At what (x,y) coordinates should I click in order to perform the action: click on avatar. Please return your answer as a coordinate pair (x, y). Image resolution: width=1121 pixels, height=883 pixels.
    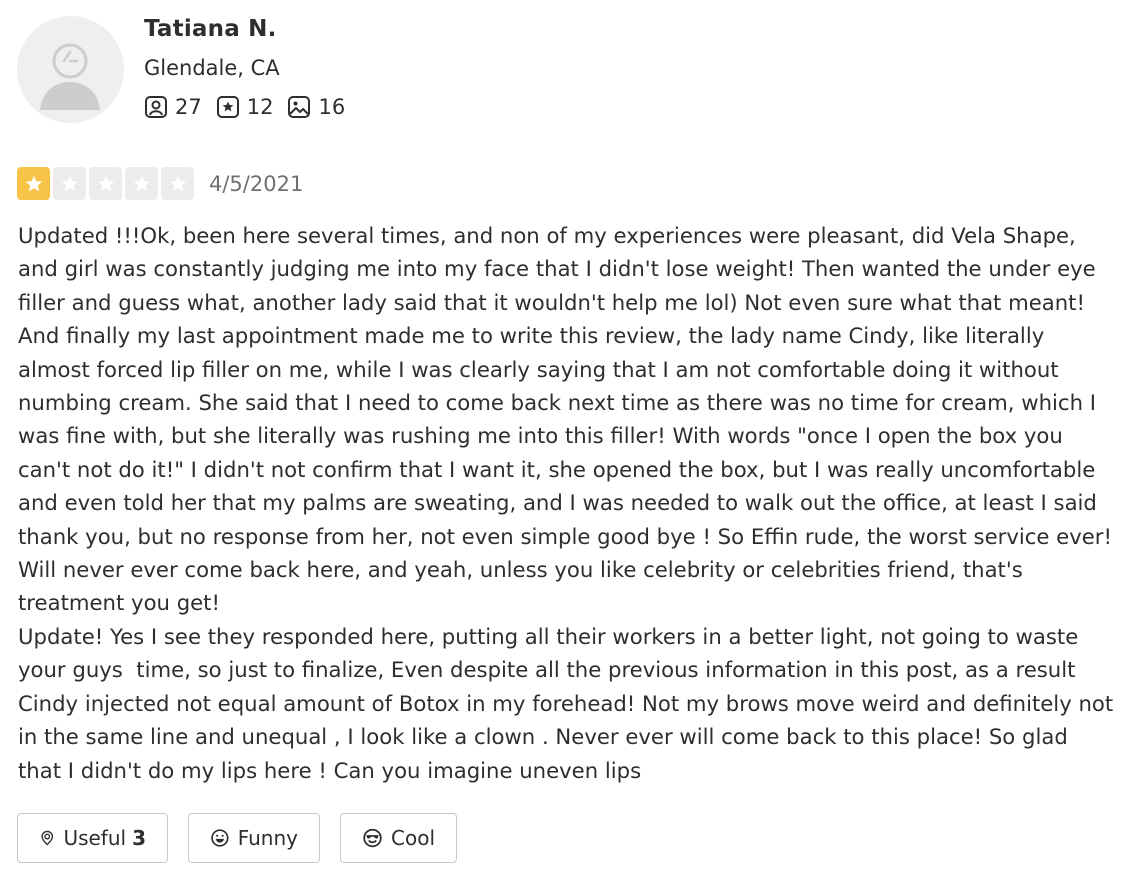
    Looking at the image, I should click on (70, 69).